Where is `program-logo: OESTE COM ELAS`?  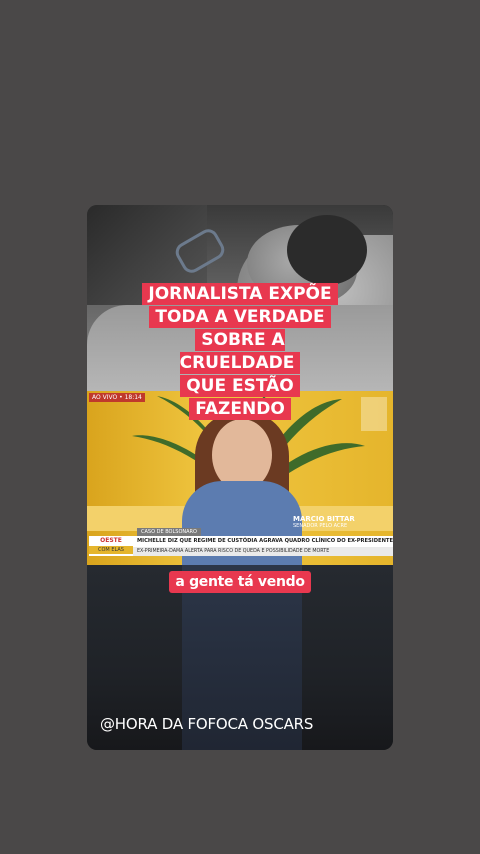
program-logo: OESTE COM ELAS is located at coordinates (111, 546).